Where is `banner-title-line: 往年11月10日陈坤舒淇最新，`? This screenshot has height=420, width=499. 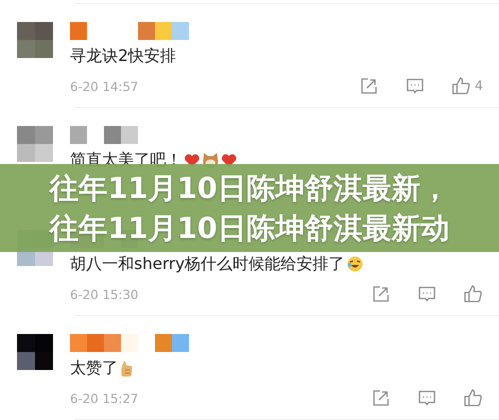 banner-title-line: 往年11月10日陈坤舒淇最新， is located at coordinates (250, 188).